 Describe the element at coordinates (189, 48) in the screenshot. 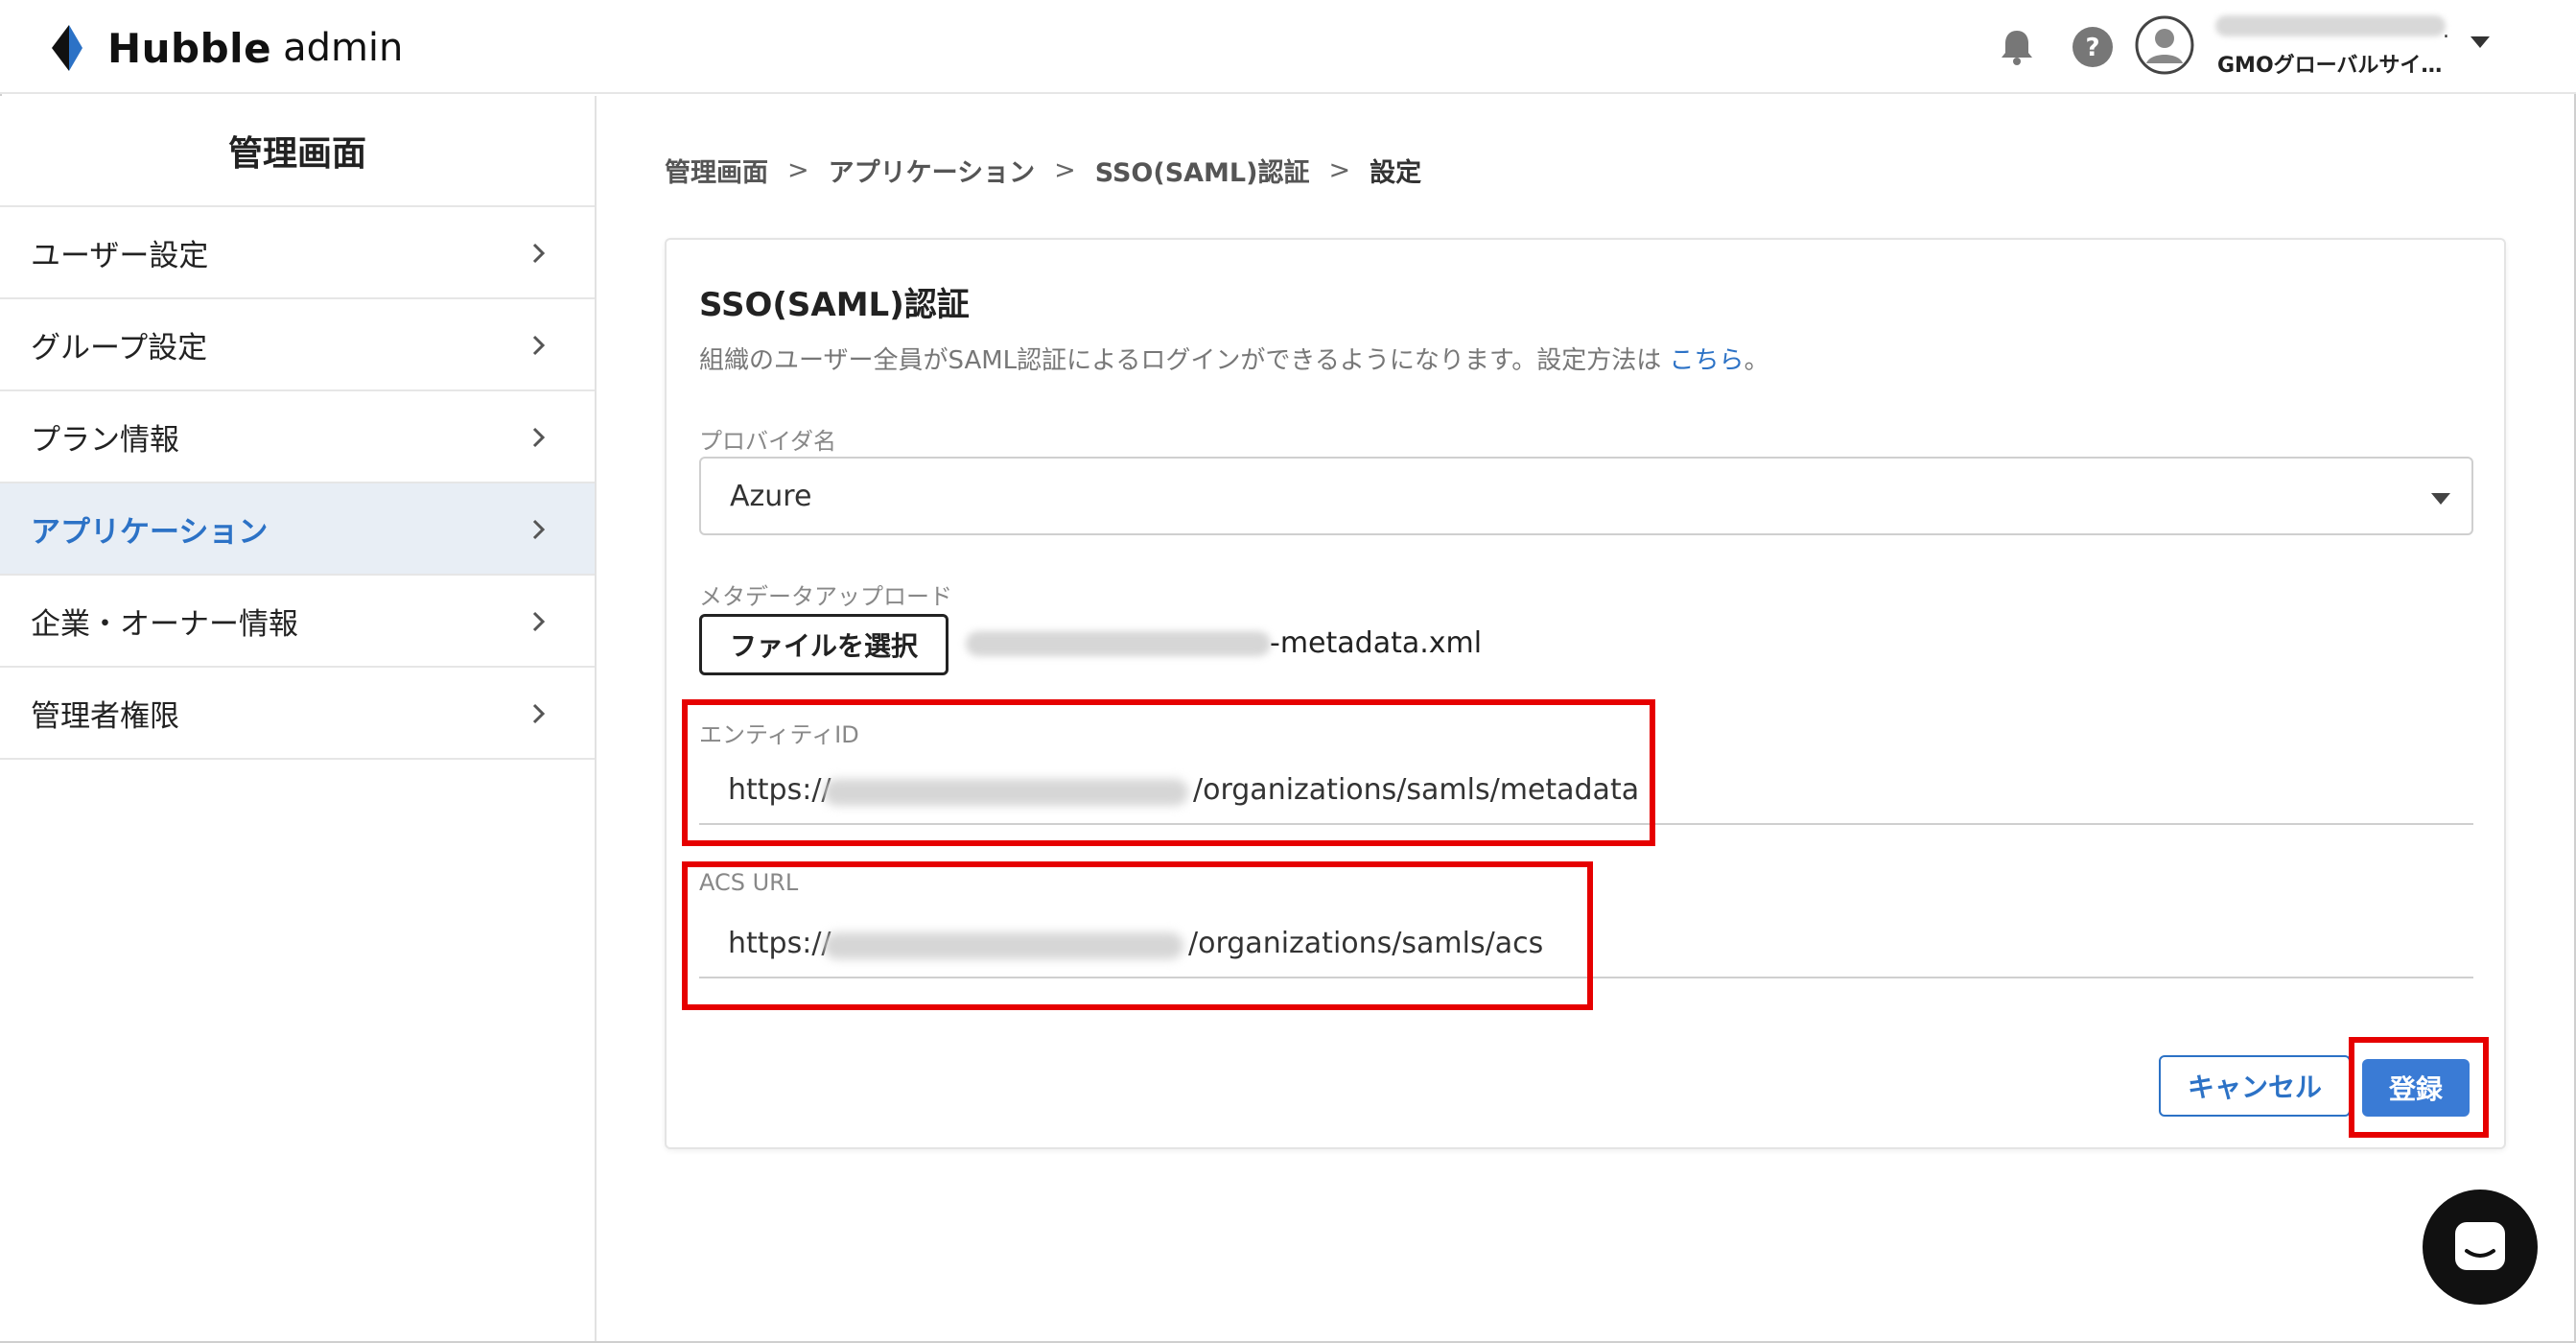

I see `logo-name: Hubble` at that location.